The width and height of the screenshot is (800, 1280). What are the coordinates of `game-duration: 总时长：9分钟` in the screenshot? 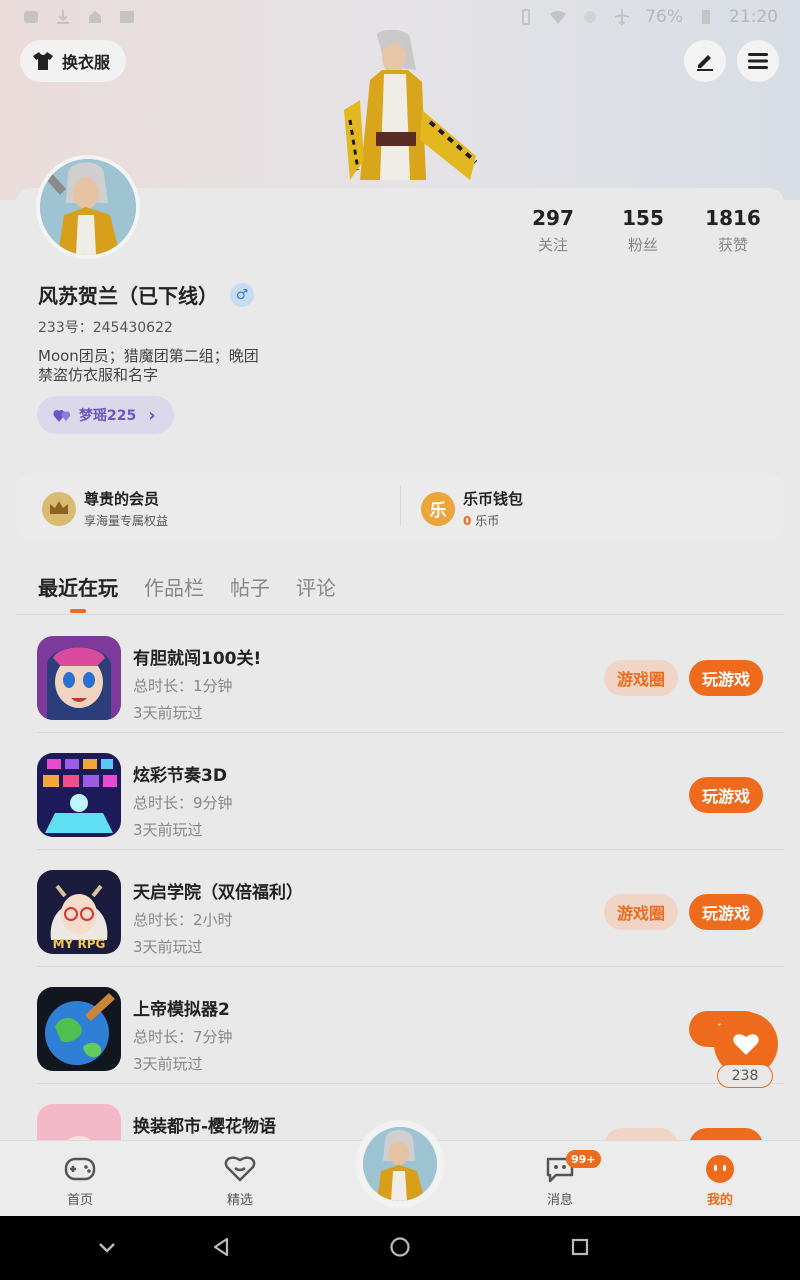 It's located at (183, 803).